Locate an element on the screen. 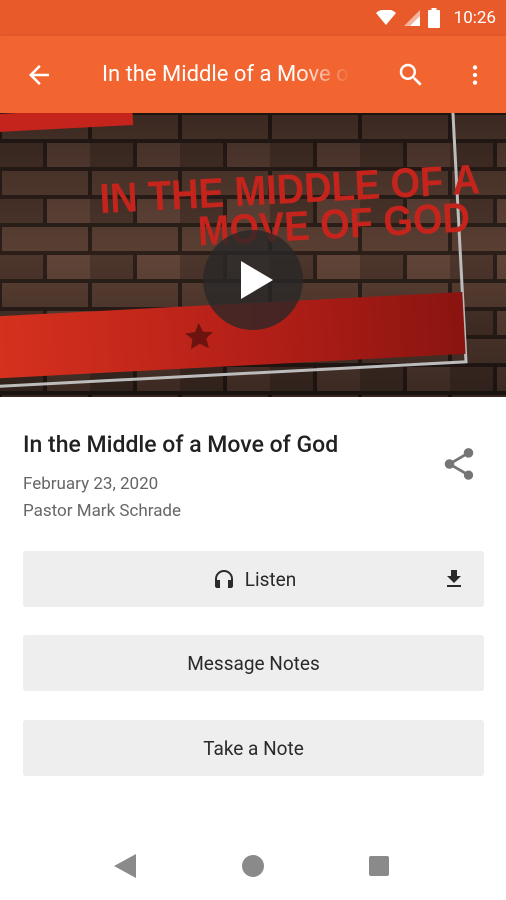  nav-recents-icon is located at coordinates (379, 866).